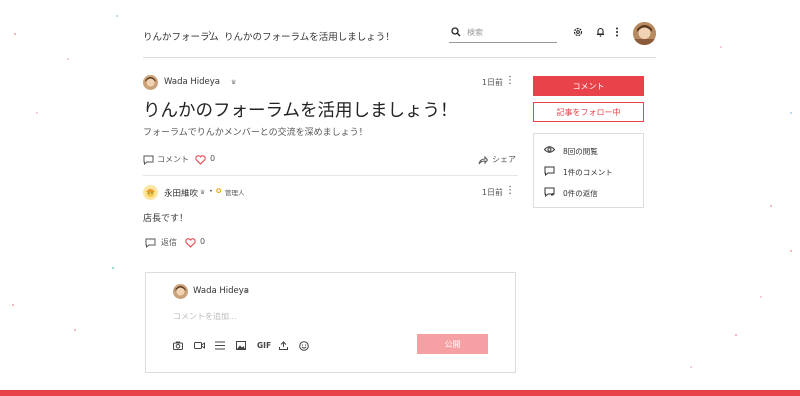  I want to click on eye-icon, so click(549, 149).